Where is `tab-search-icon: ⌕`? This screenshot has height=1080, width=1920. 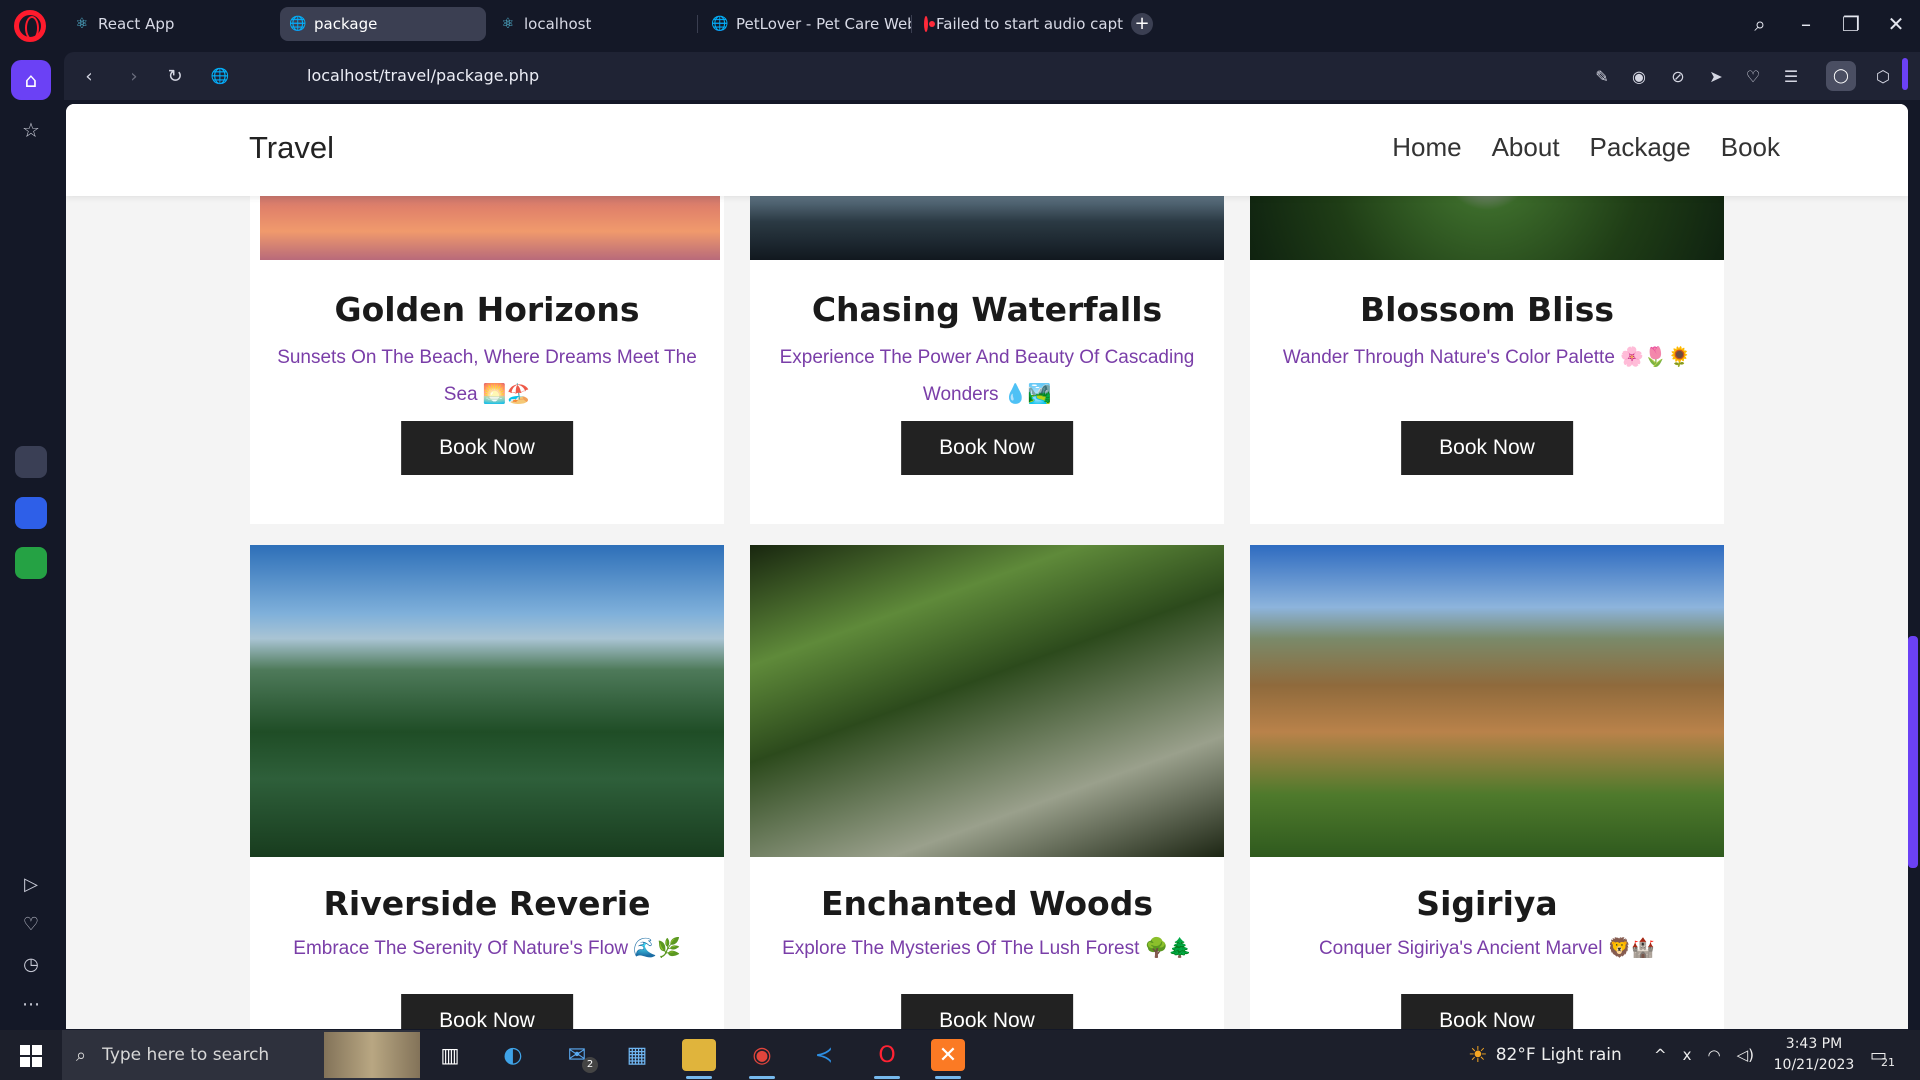 tab-search-icon: ⌕ is located at coordinates (1760, 24).